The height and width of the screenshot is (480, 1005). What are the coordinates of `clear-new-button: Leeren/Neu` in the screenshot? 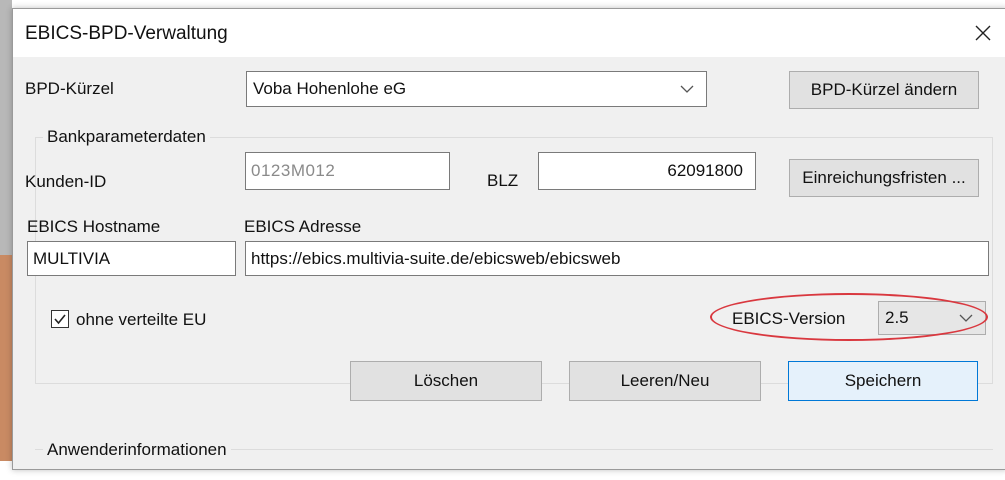 It's located at (665, 381).